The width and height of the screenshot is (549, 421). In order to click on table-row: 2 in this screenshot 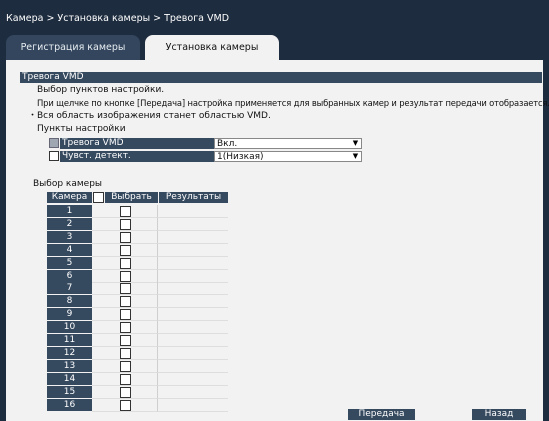, I will do `click(137, 224)`.